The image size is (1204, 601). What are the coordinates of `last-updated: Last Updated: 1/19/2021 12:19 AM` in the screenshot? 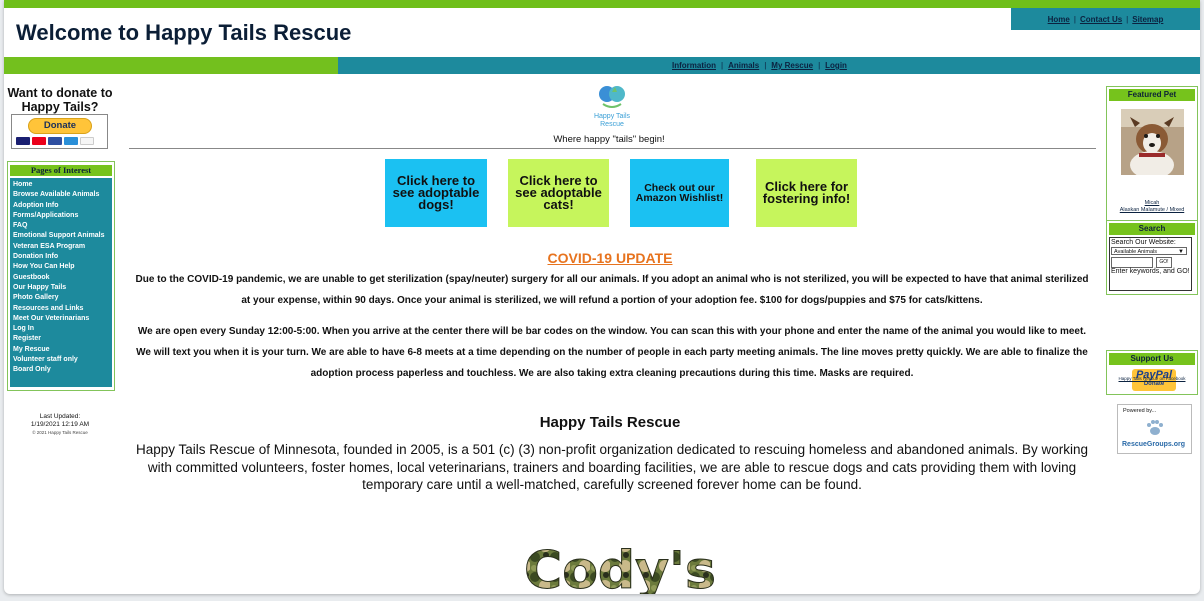 It's located at (60, 421).